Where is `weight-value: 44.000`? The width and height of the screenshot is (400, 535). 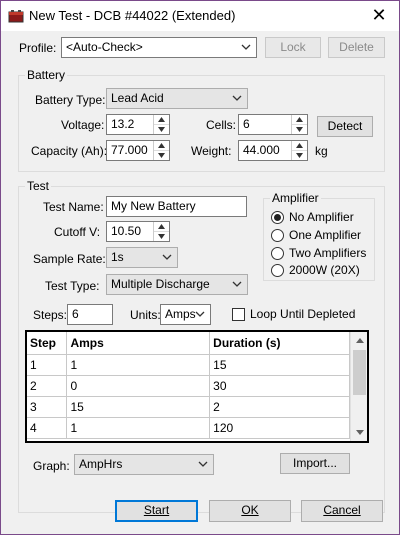 weight-value: 44.000 is located at coordinates (261, 150).